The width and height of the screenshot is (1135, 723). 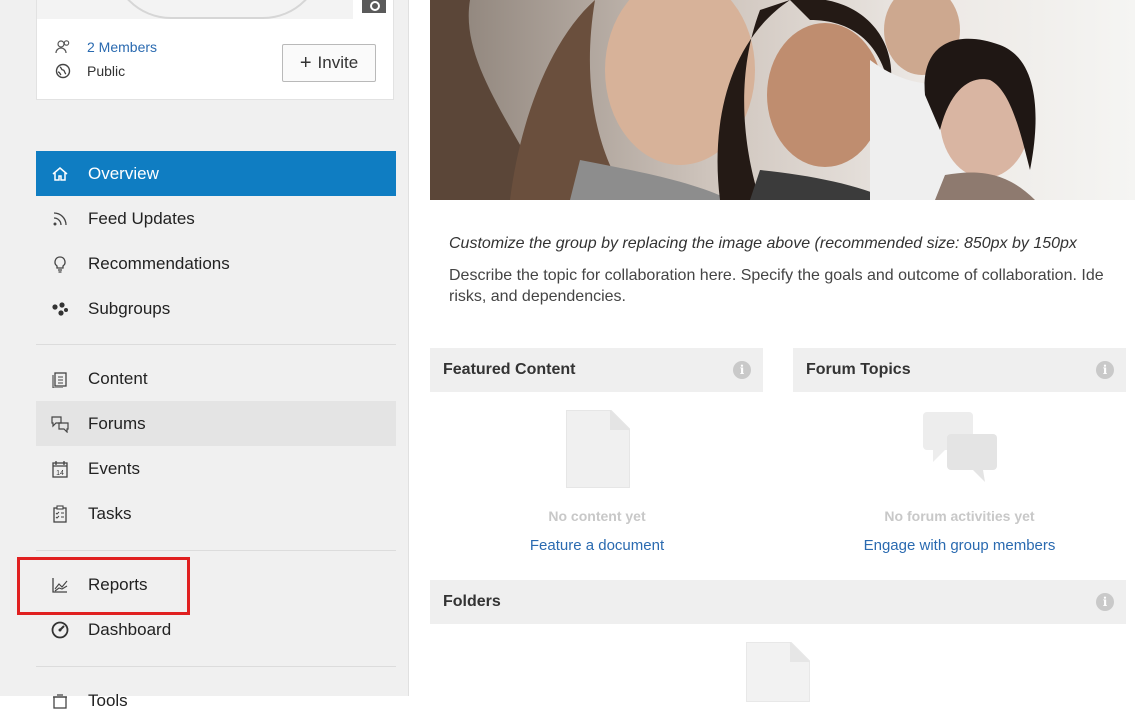 What do you see at coordinates (106, 71) in the screenshot?
I see `visibility-label: Public` at bounding box center [106, 71].